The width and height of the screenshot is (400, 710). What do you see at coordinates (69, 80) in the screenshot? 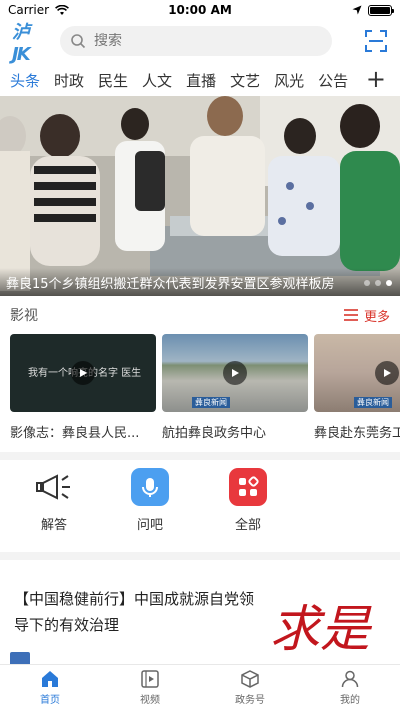
I see `tab-politics: 时政` at bounding box center [69, 80].